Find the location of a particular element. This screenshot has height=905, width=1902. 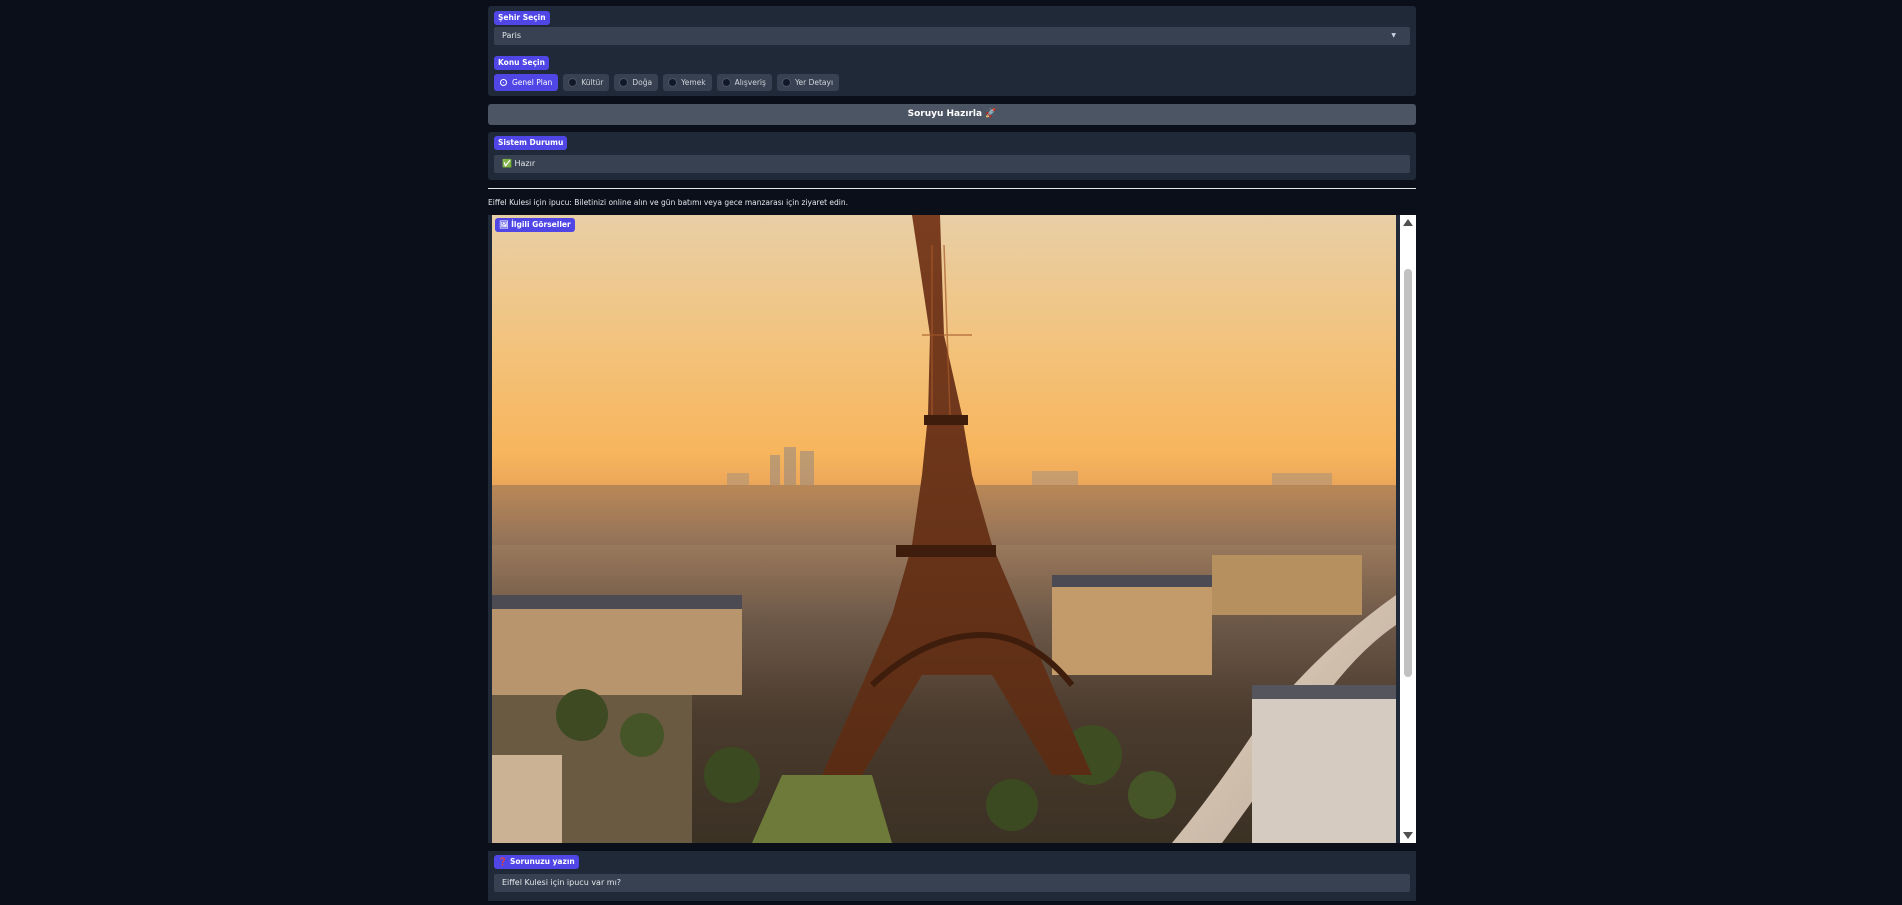

scroll-up-icon is located at coordinates (1408, 222).